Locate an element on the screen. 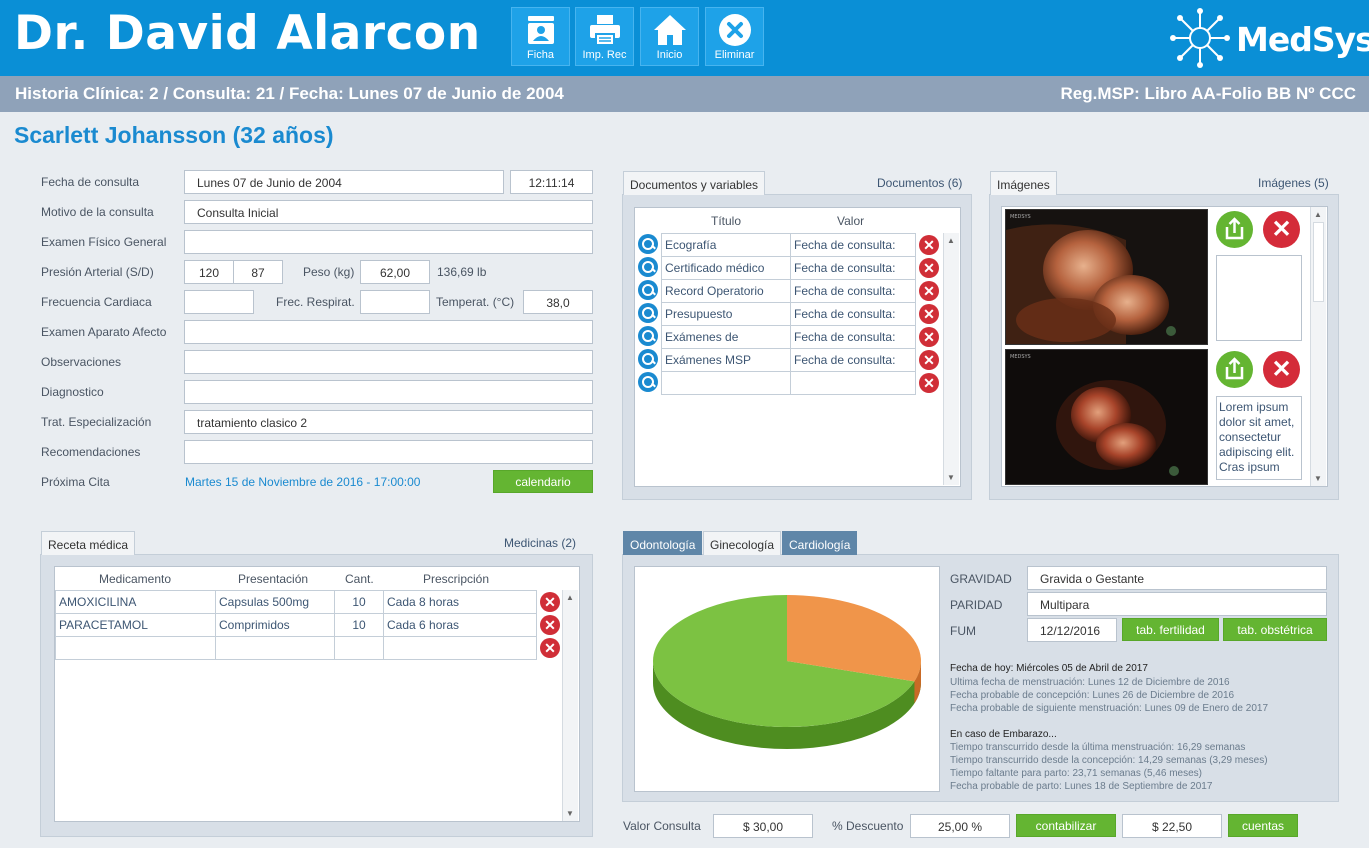 The image size is (1369, 848). prescripcion-cell: Cada 6 horas is located at coordinates (460, 625).